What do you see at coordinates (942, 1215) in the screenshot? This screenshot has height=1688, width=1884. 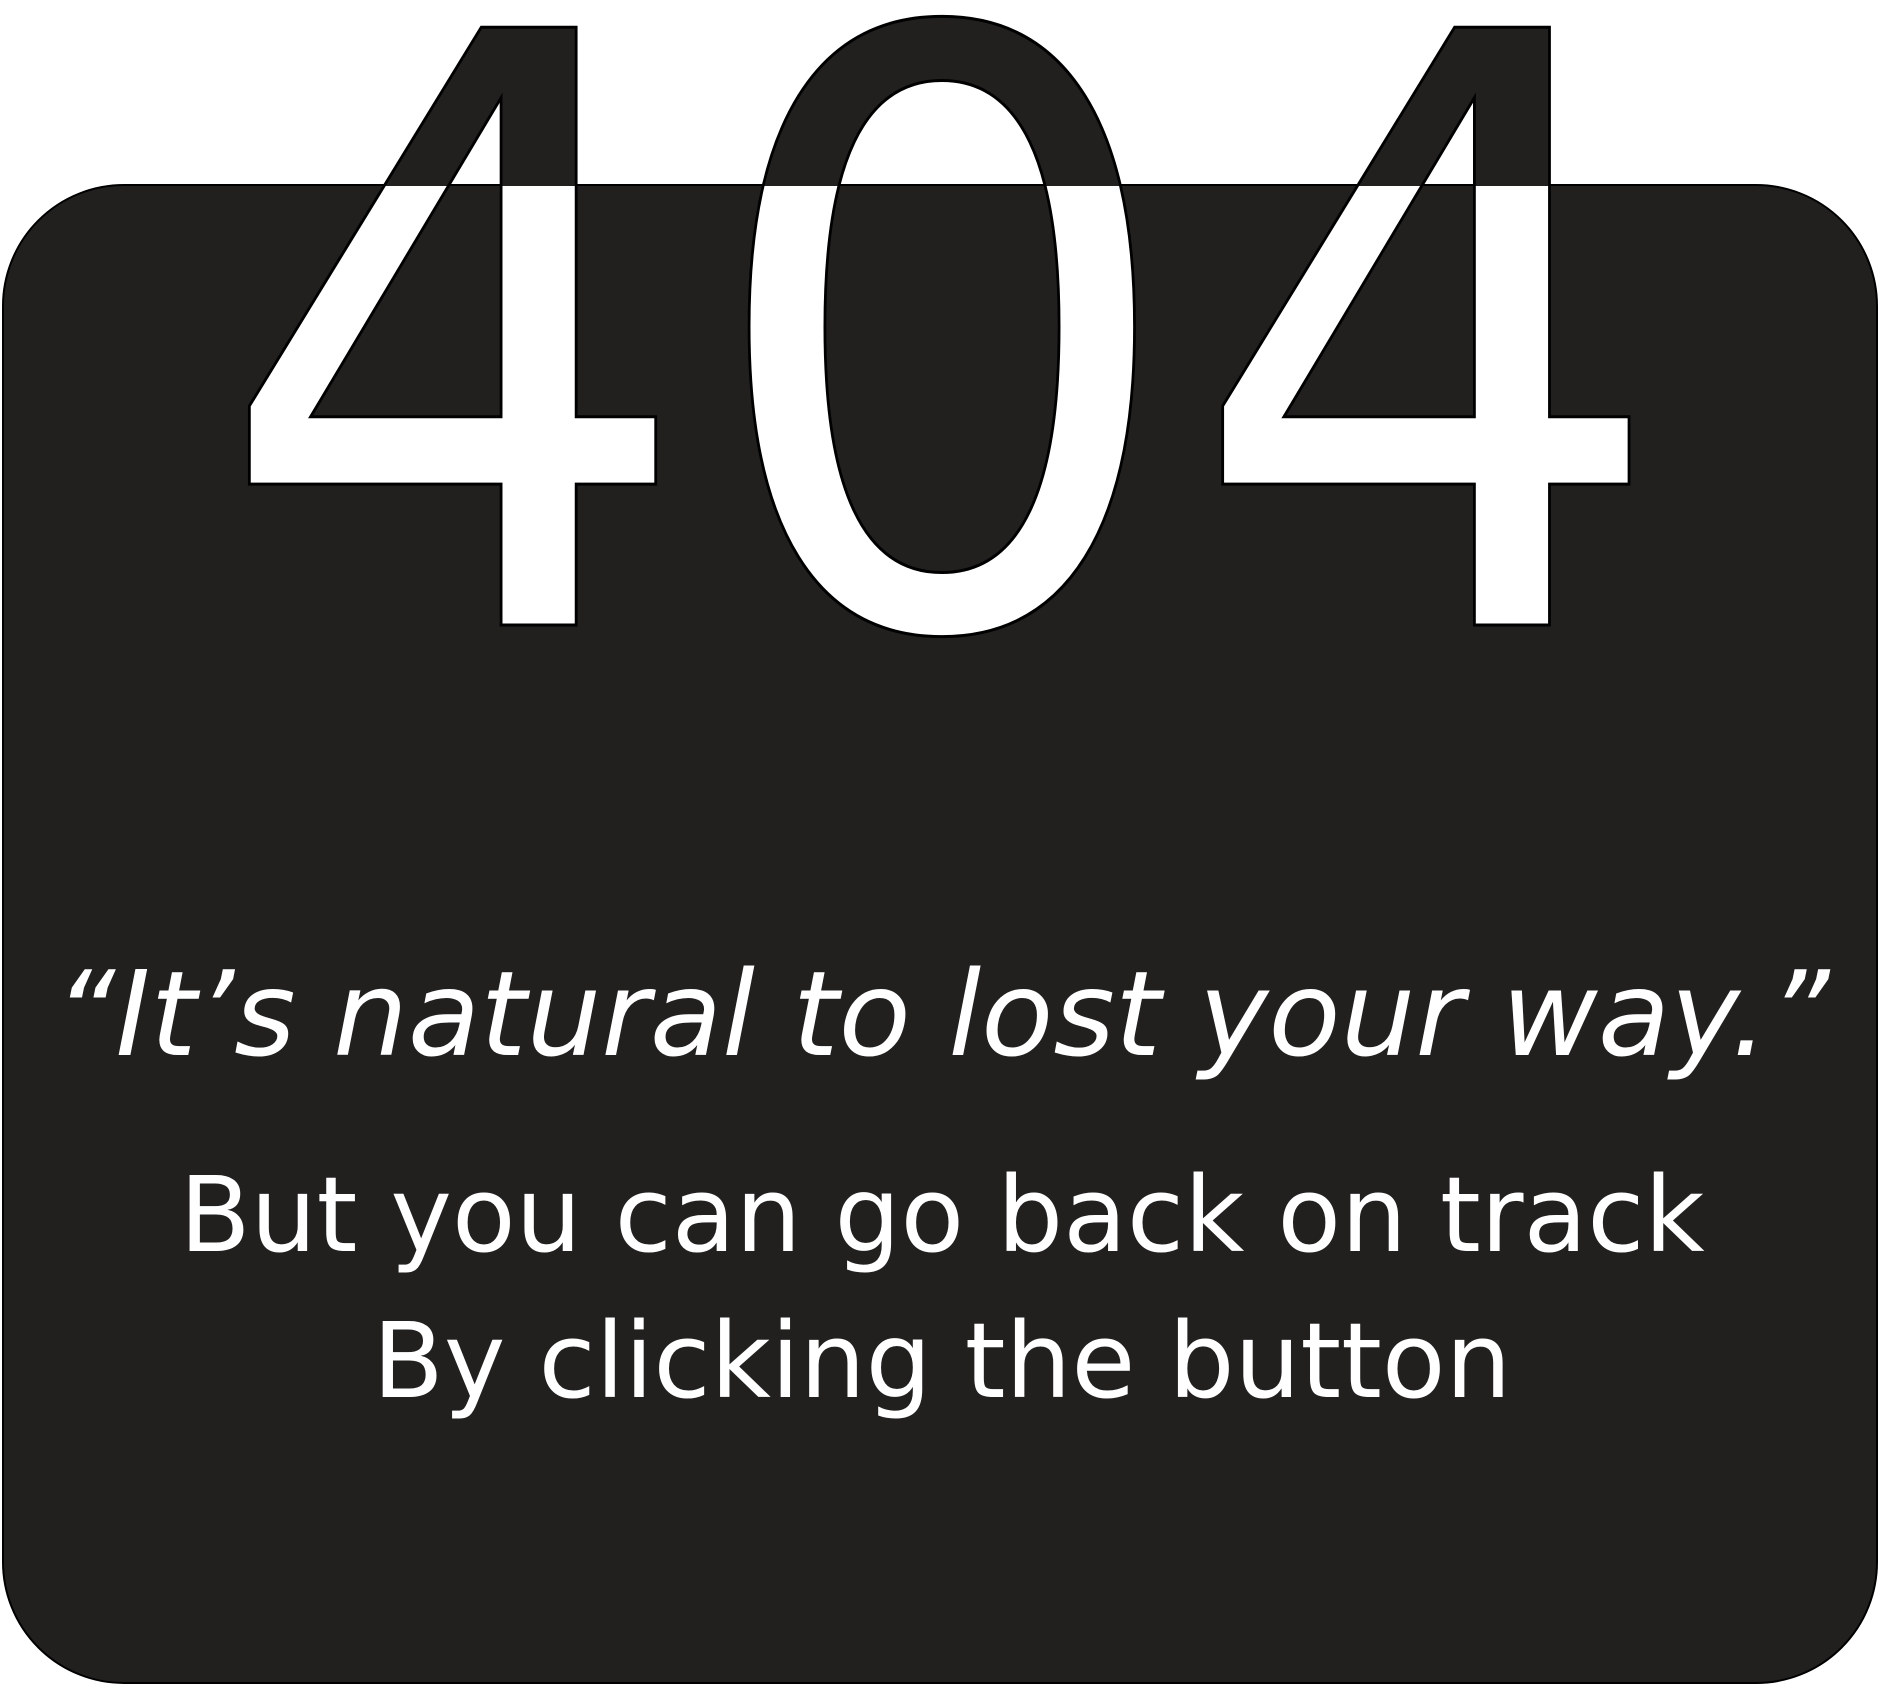 I see `error-message-line-1: But you can go back on track` at bounding box center [942, 1215].